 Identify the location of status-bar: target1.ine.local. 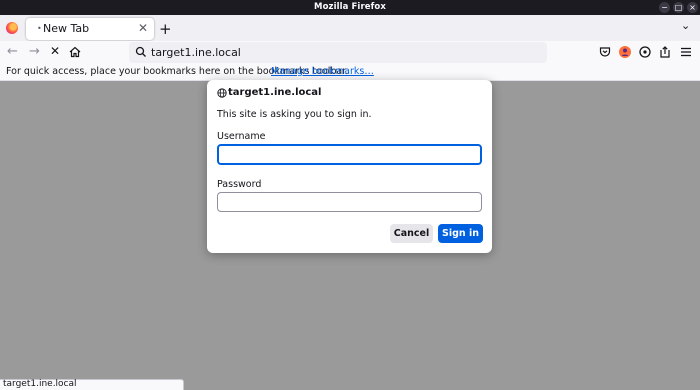
(92, 384).